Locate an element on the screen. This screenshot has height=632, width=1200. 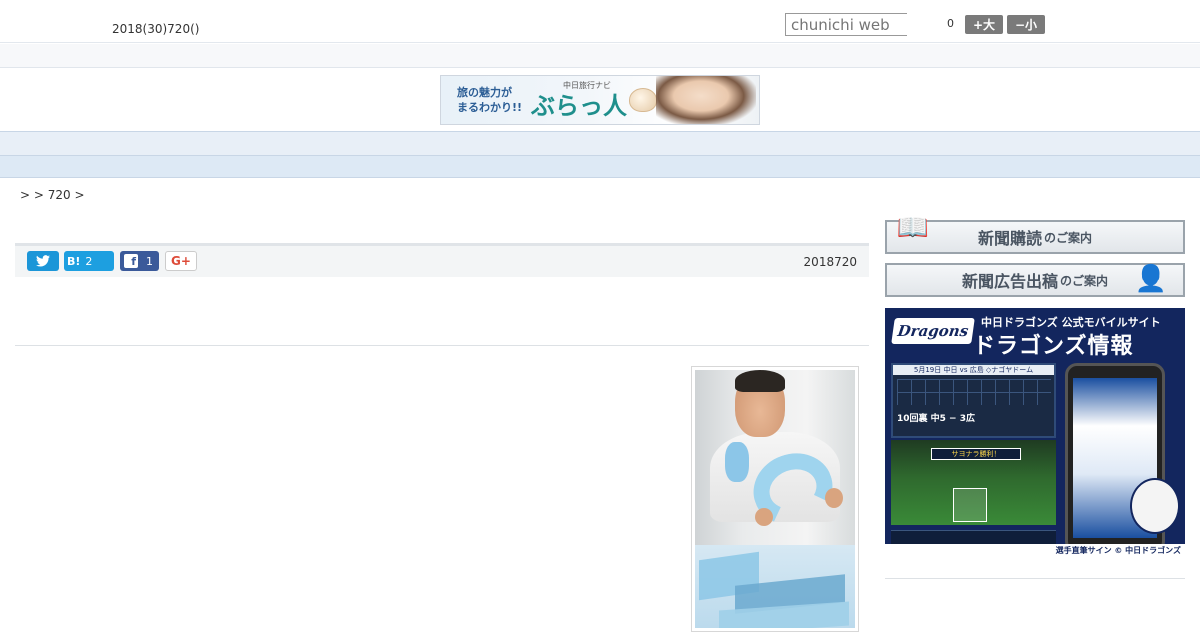
dragons-logo: Dragons is located at coordinates (933, 331).